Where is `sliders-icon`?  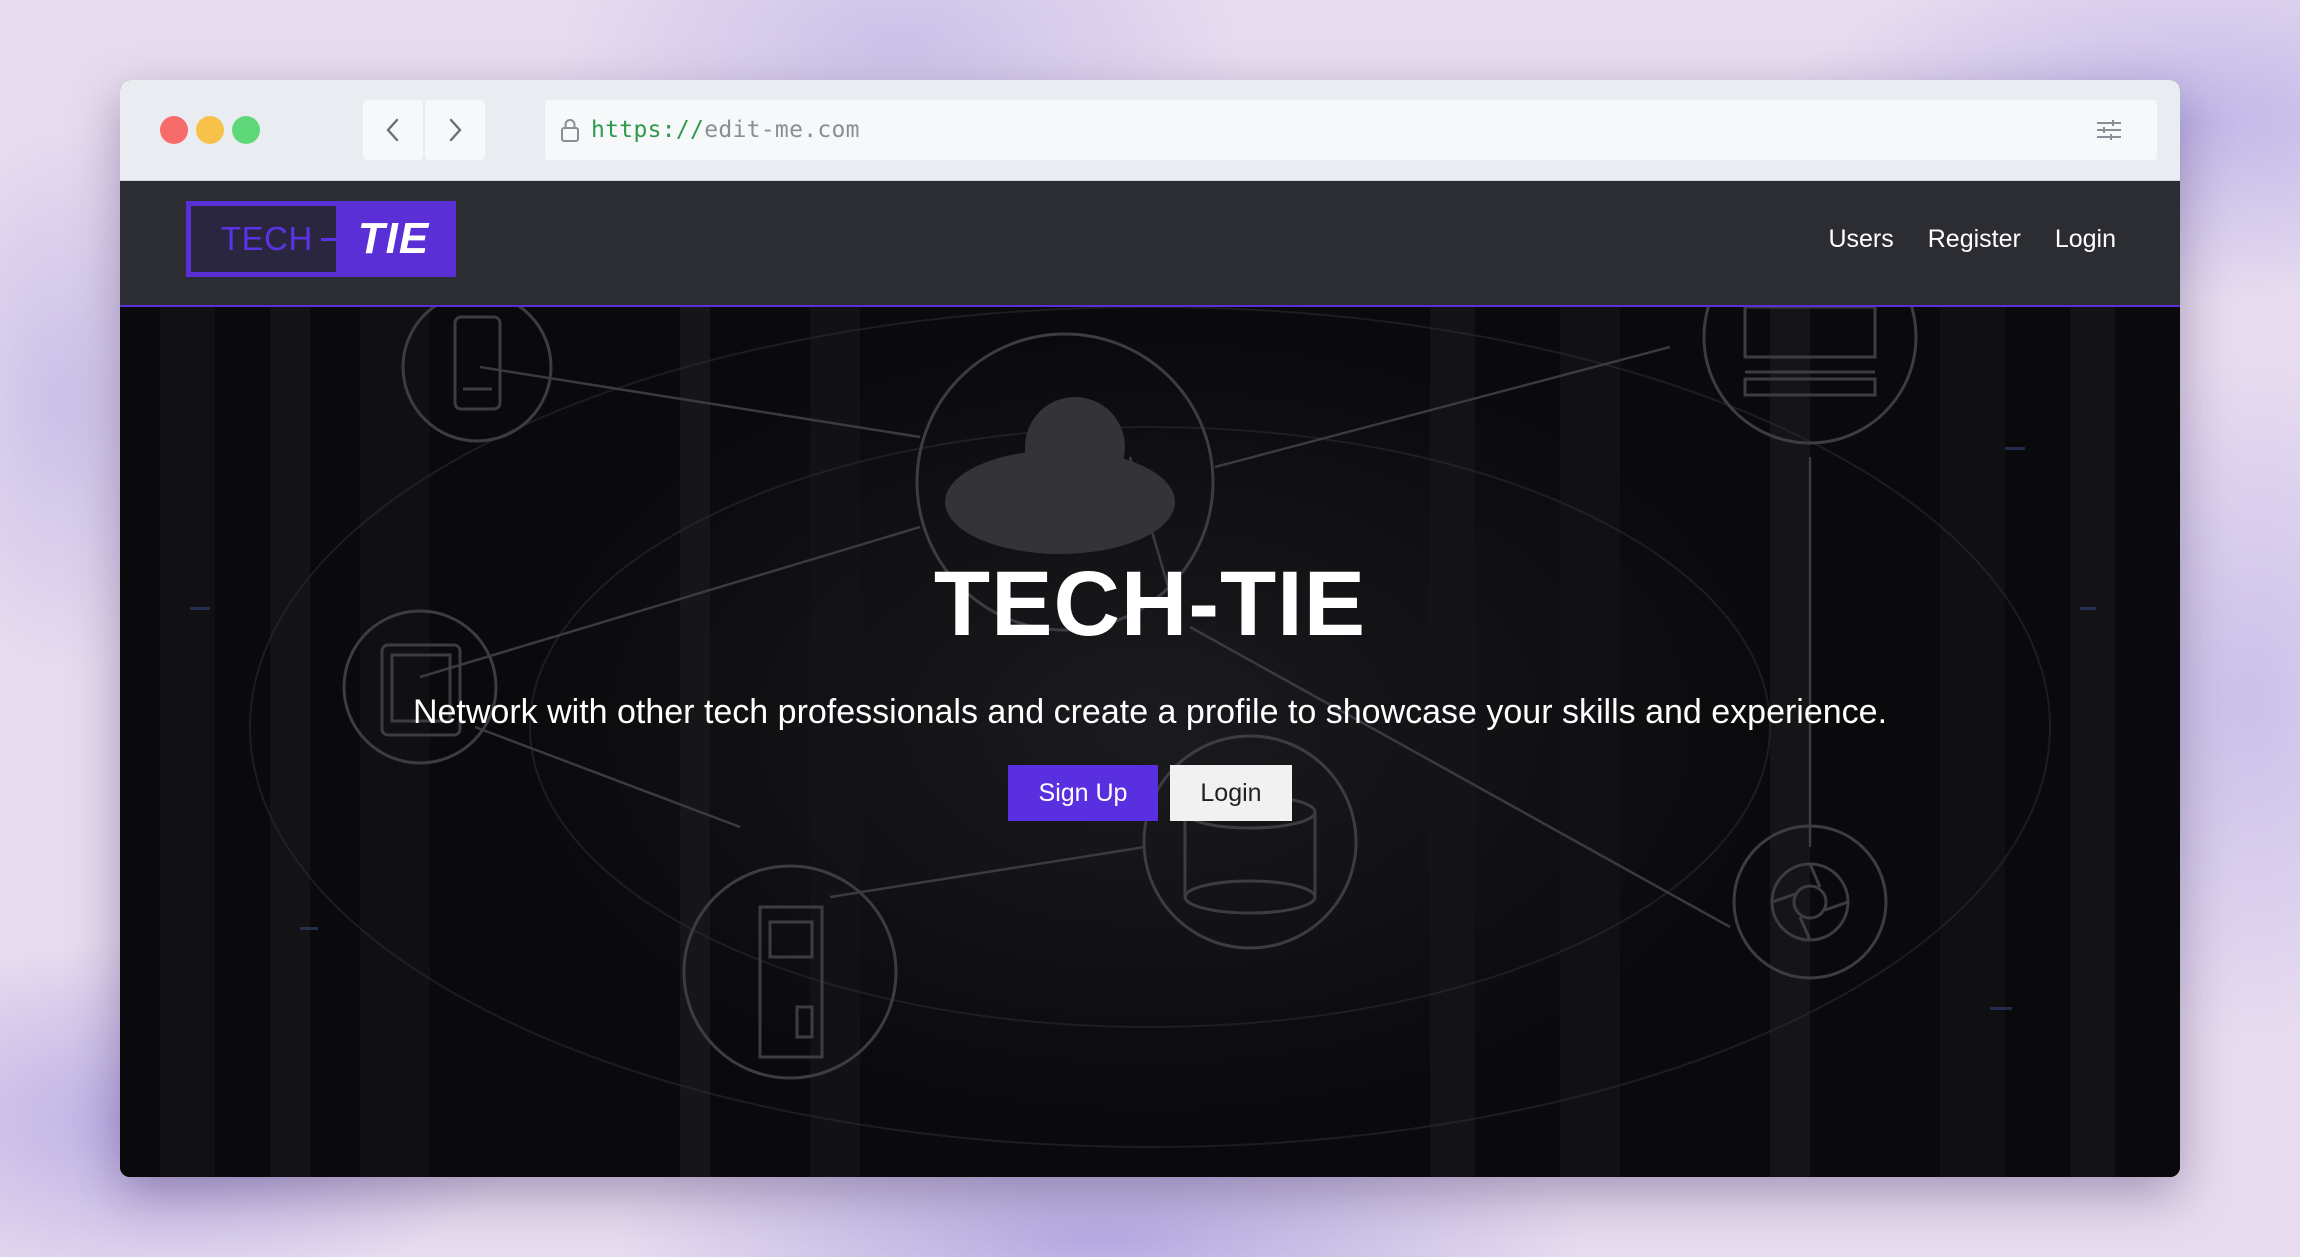
sliders-icon is located at coordinates (2109, 130).